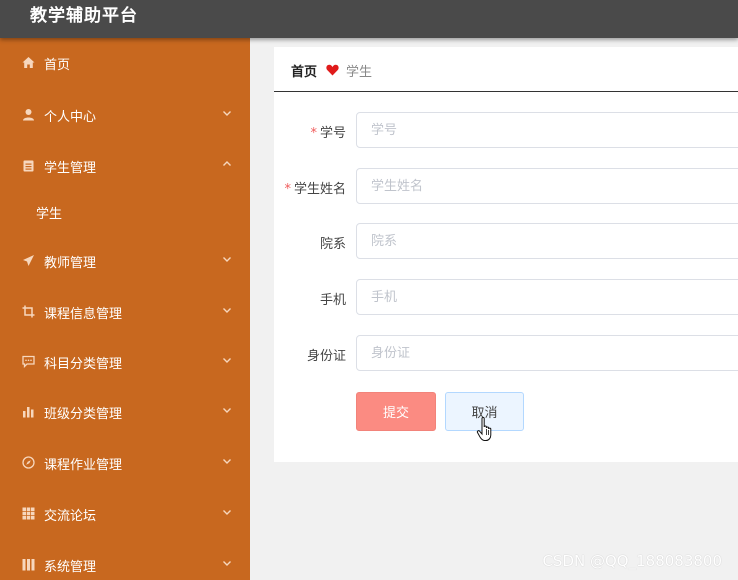  Describe the element at coordinates (547, 353) in the screenshot. I see `id-card-input` at that location.